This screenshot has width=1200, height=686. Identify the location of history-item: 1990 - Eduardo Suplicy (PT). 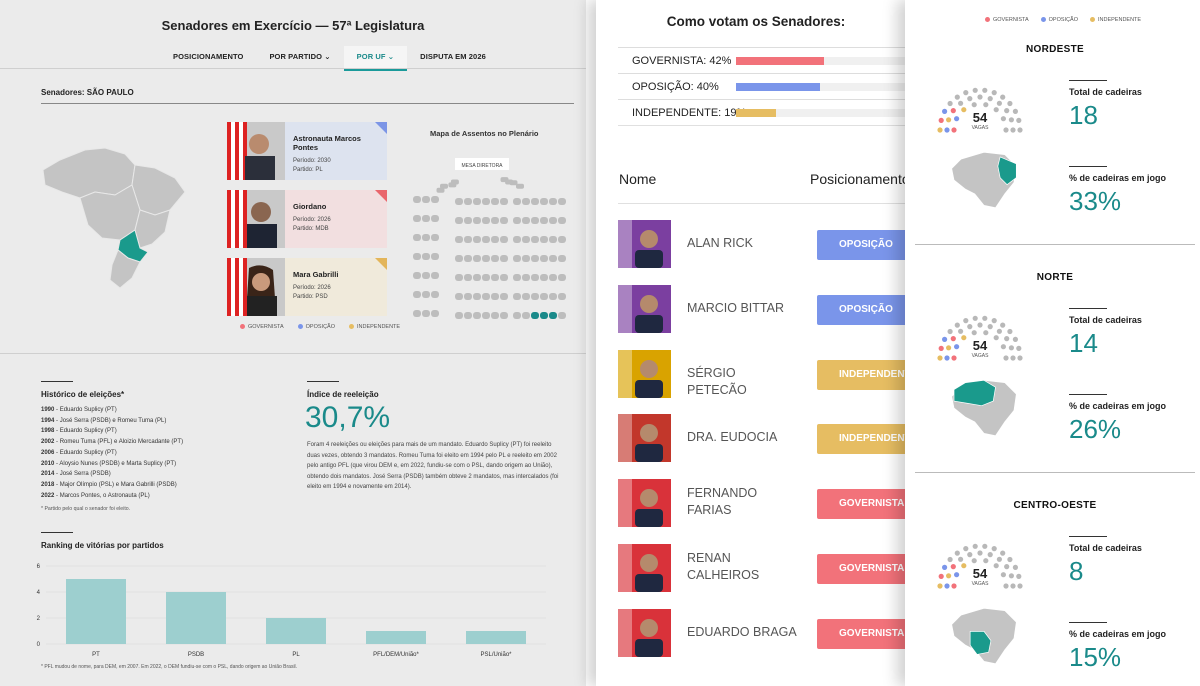
(112, 410).